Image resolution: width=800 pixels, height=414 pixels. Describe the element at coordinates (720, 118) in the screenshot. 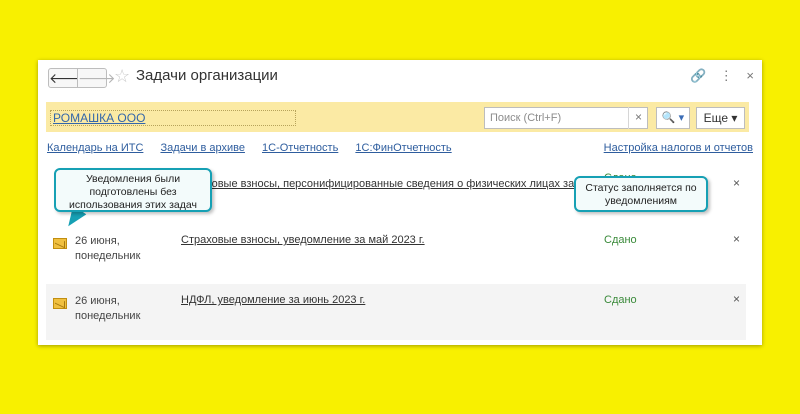

I see `more-button: Еще ▾` at that location.